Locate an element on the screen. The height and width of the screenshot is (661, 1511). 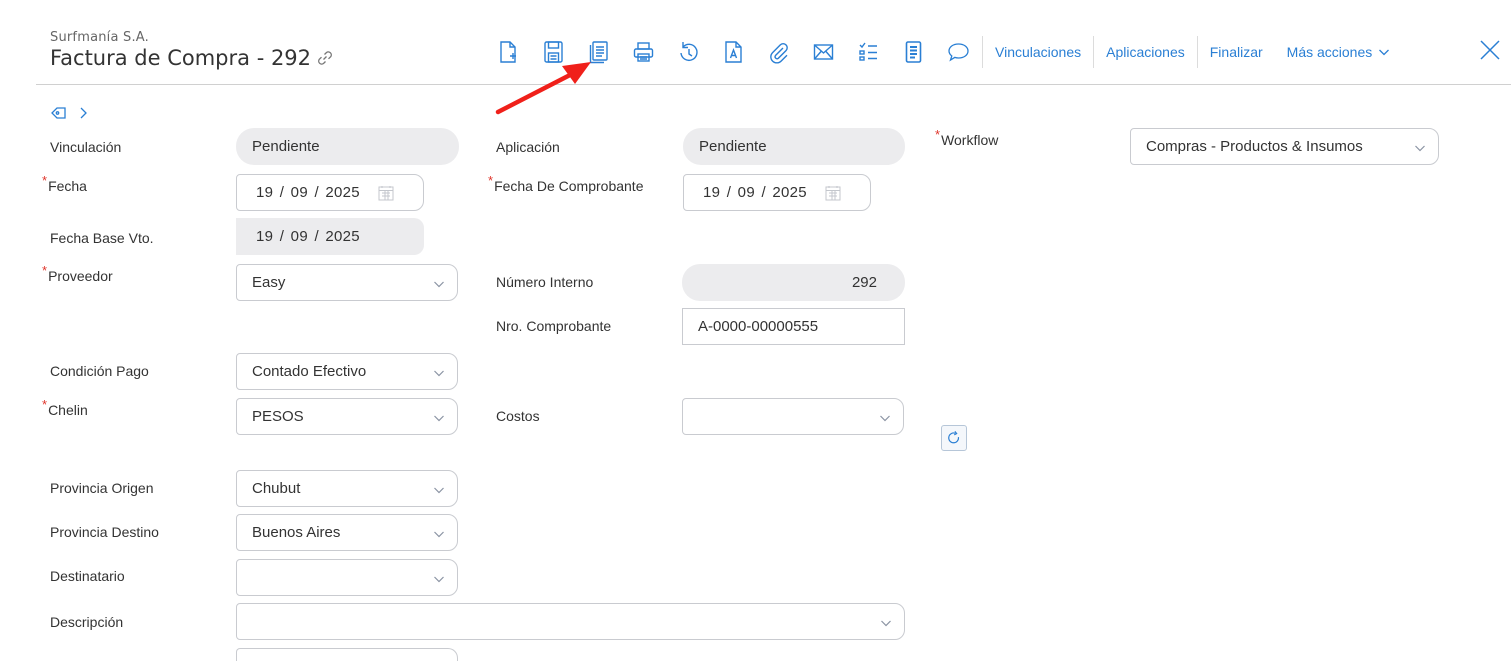
new-document-icon is located at coordinates (508, 52).